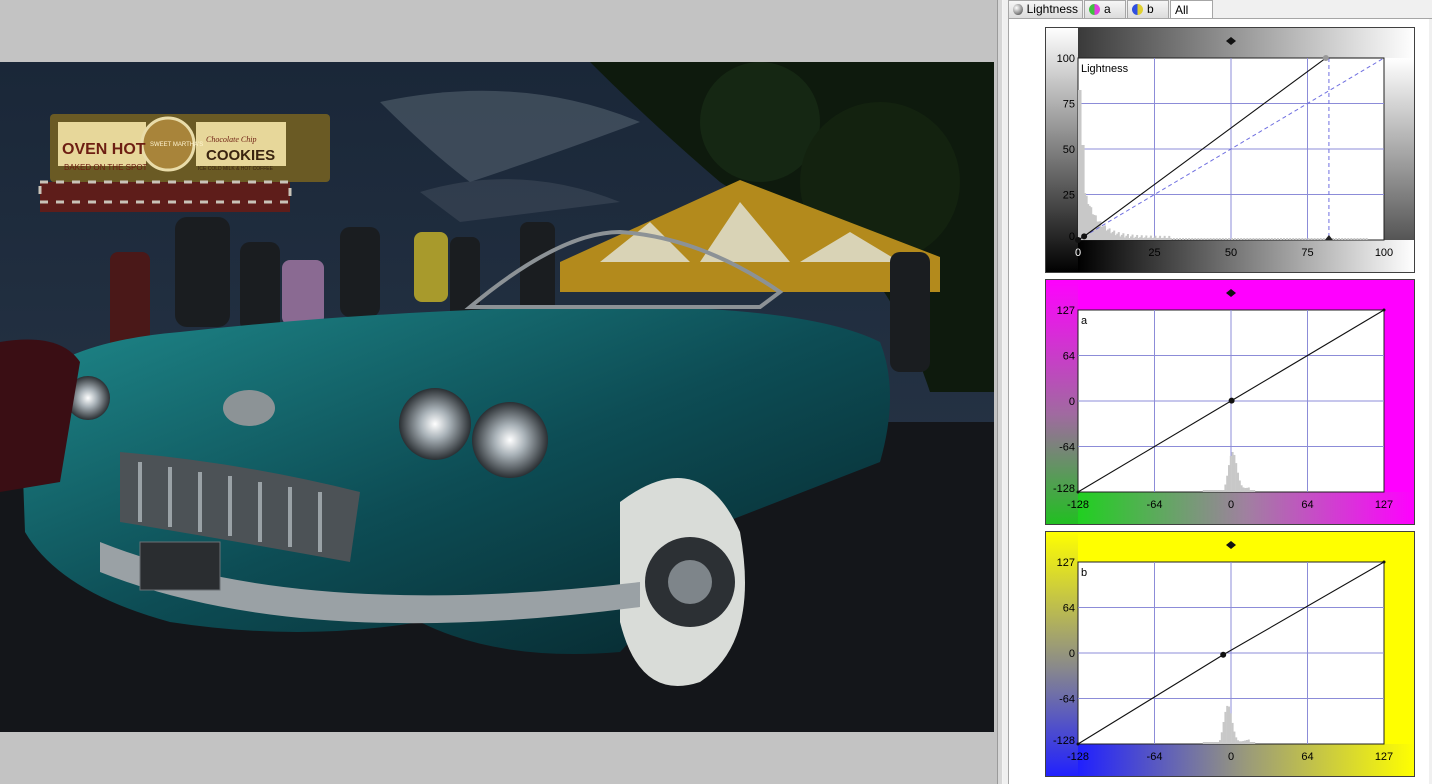 This screenshot has height=784, width=1432. Describe the element at coordinates (1155, 757) in the screenshot. I see `b-x-tick-label: -64` at that location.